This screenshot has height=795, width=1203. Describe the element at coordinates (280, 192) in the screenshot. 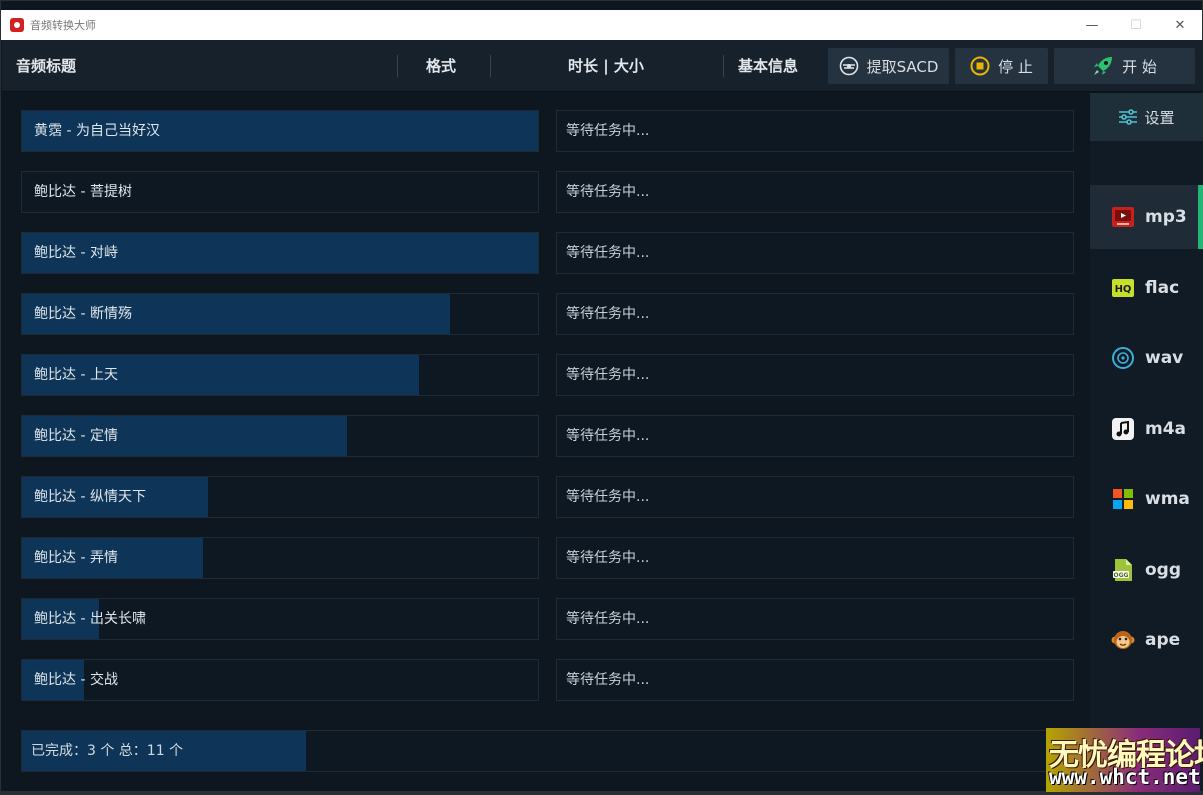

I see `track-title-cell: 鲍比达 - 菩提树` at that location.